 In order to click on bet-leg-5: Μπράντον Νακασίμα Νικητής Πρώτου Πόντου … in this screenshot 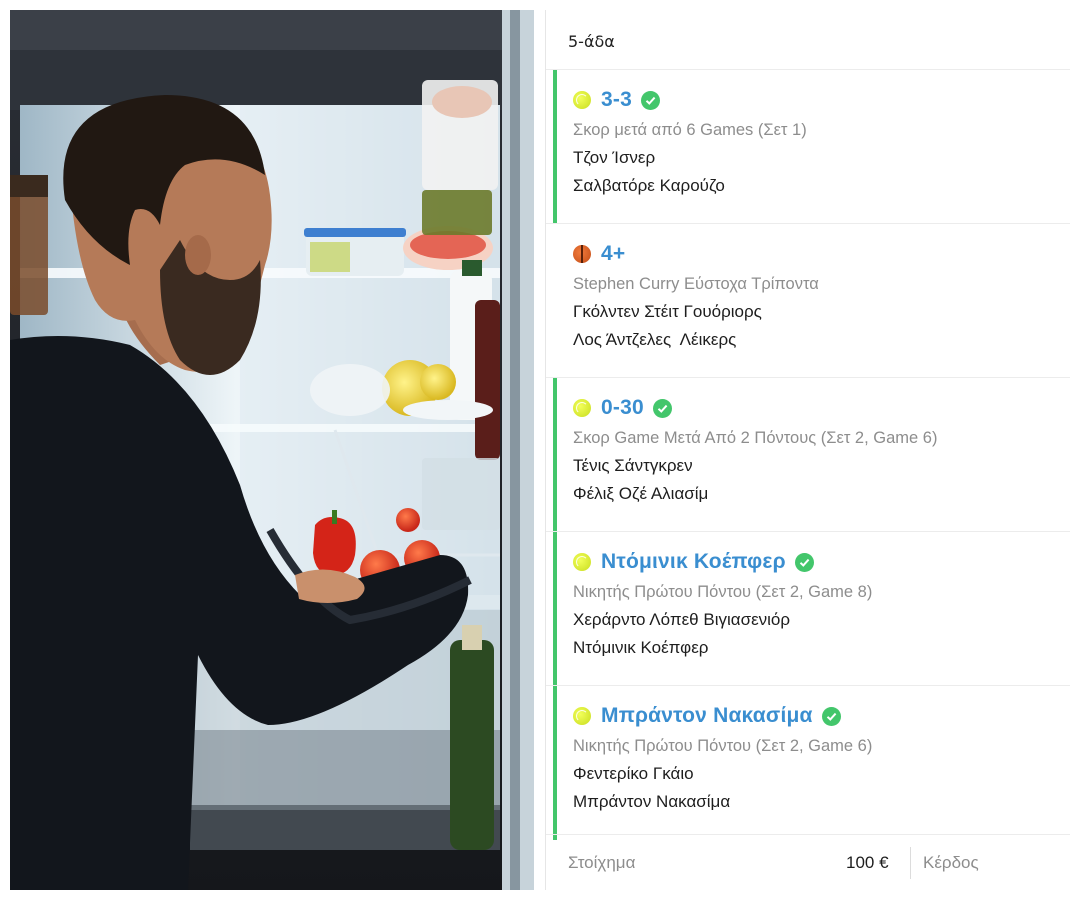, I will do `click(808, 763)`.